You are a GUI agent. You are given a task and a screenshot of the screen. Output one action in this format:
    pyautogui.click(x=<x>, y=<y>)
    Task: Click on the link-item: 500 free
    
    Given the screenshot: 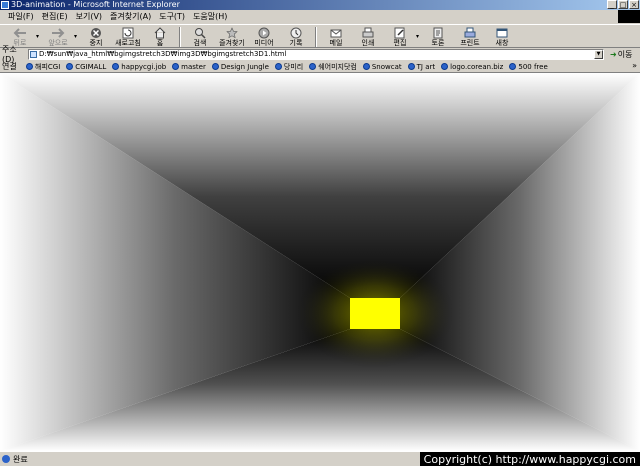 What is the action you would take?
    pyautogui.click(x=528, y=67)
    